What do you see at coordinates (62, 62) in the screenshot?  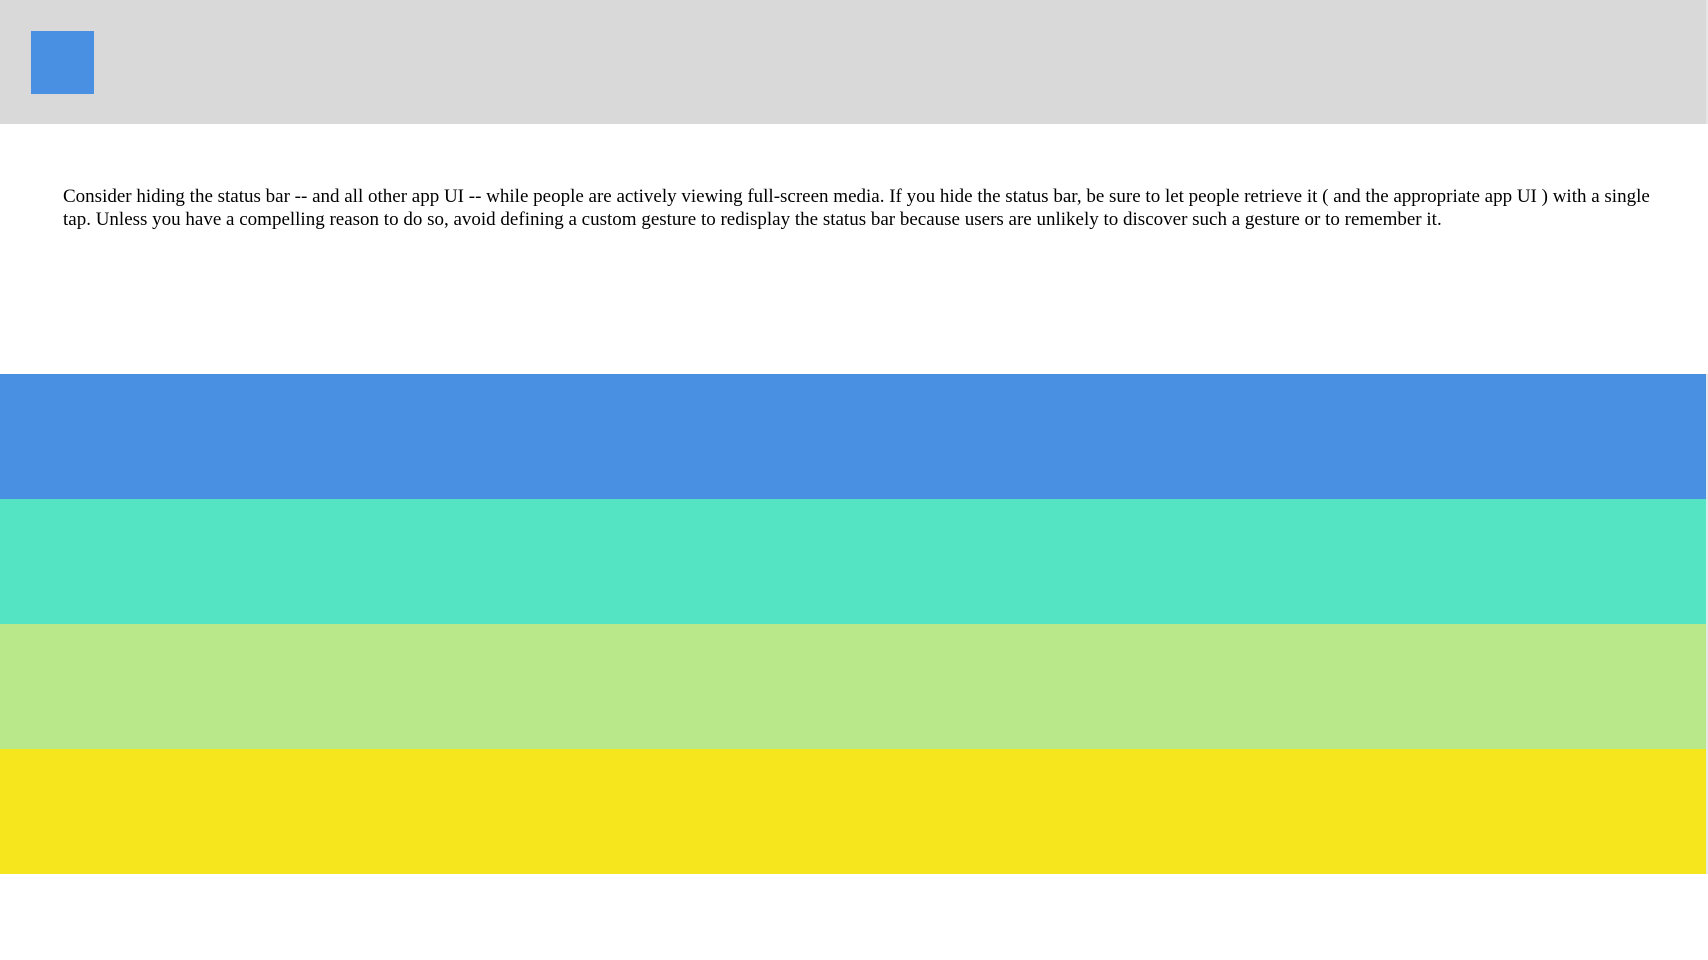 I see `app-icon` at bounding box center [62, 62].